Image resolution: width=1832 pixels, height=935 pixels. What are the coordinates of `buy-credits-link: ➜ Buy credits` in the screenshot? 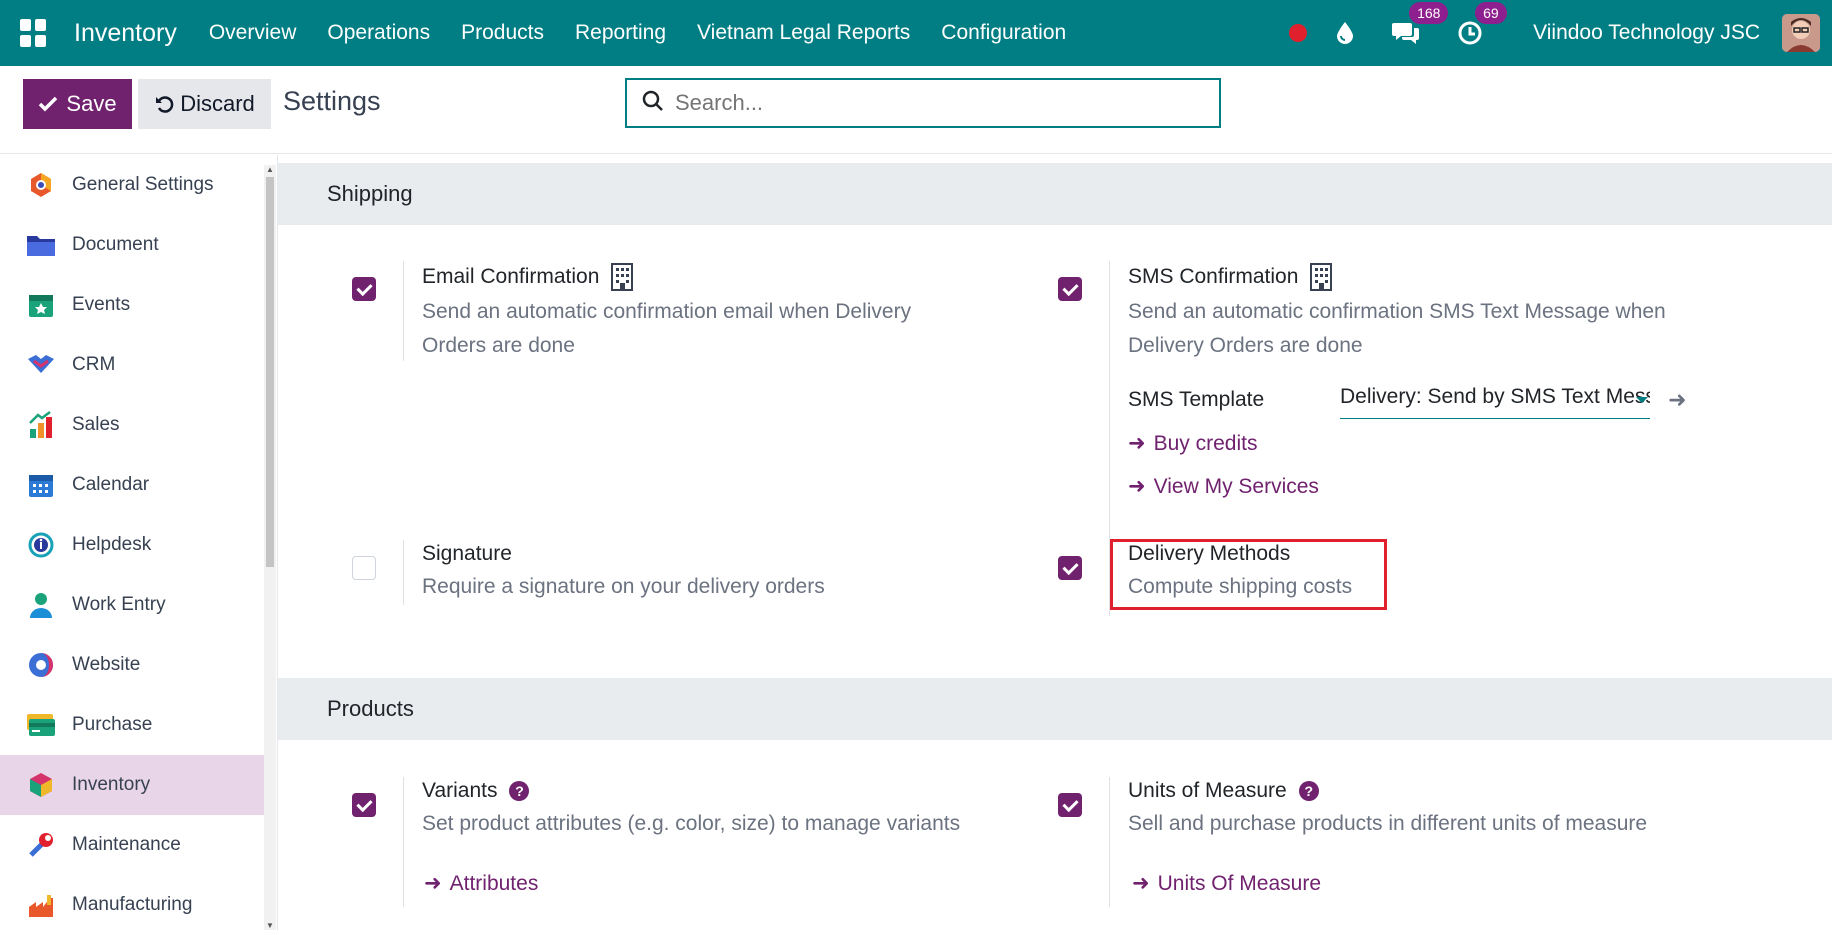 It's located at (1192, 443).